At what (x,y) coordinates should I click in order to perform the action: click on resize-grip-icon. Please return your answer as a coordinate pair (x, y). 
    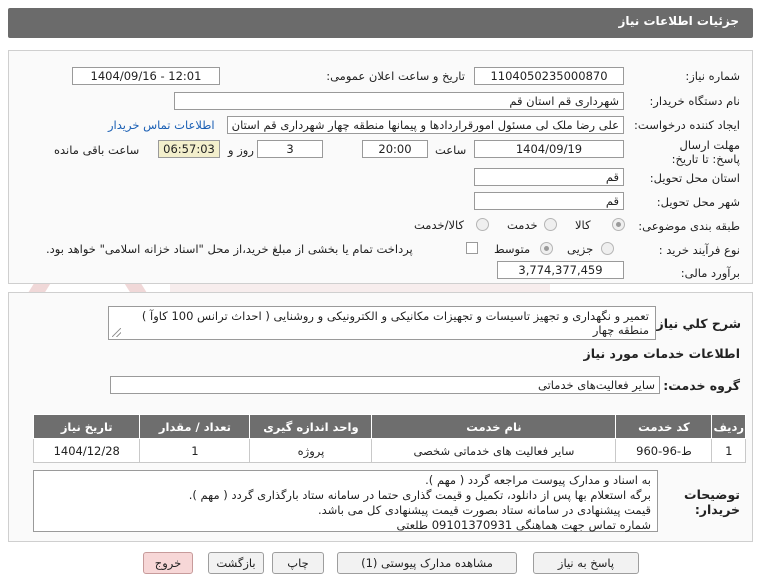
    Looking at the image, I should click on (116, 332).